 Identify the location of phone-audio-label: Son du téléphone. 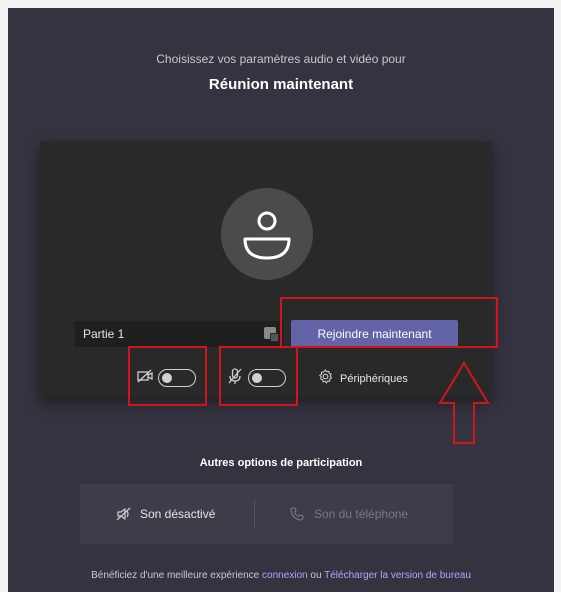
(361, 514).